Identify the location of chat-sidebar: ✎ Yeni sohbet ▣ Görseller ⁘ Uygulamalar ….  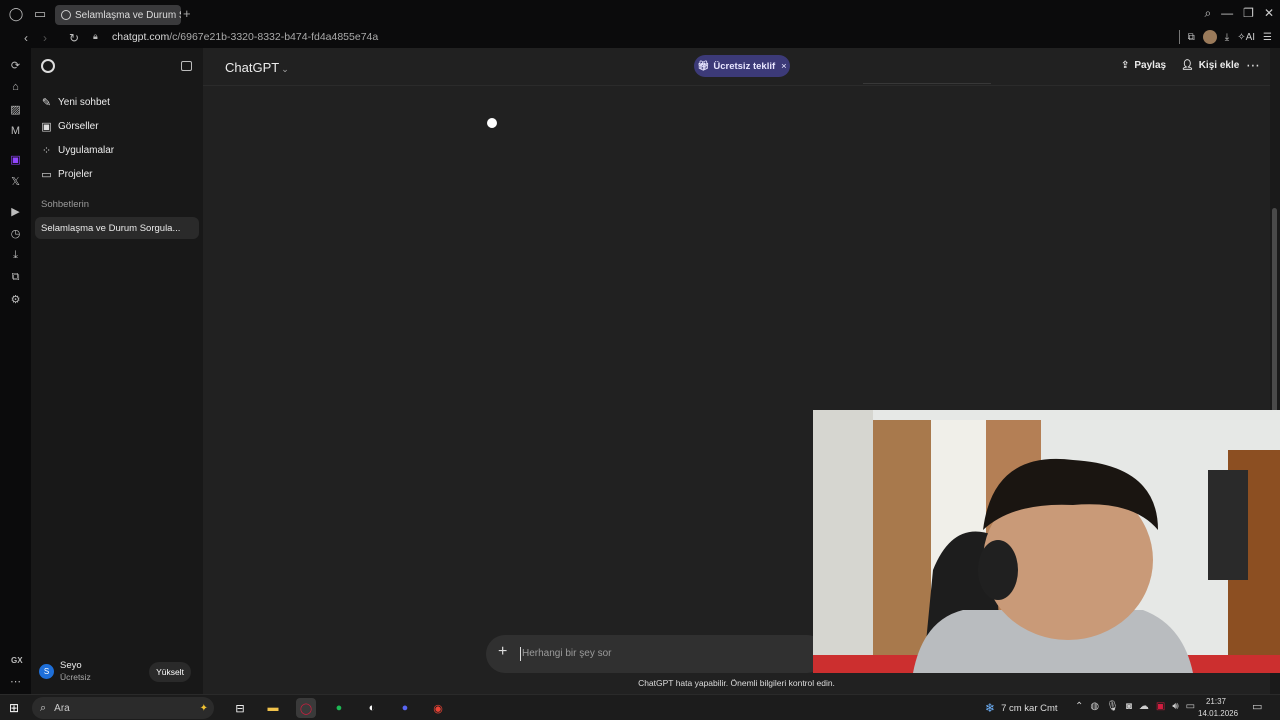
(117, 371).